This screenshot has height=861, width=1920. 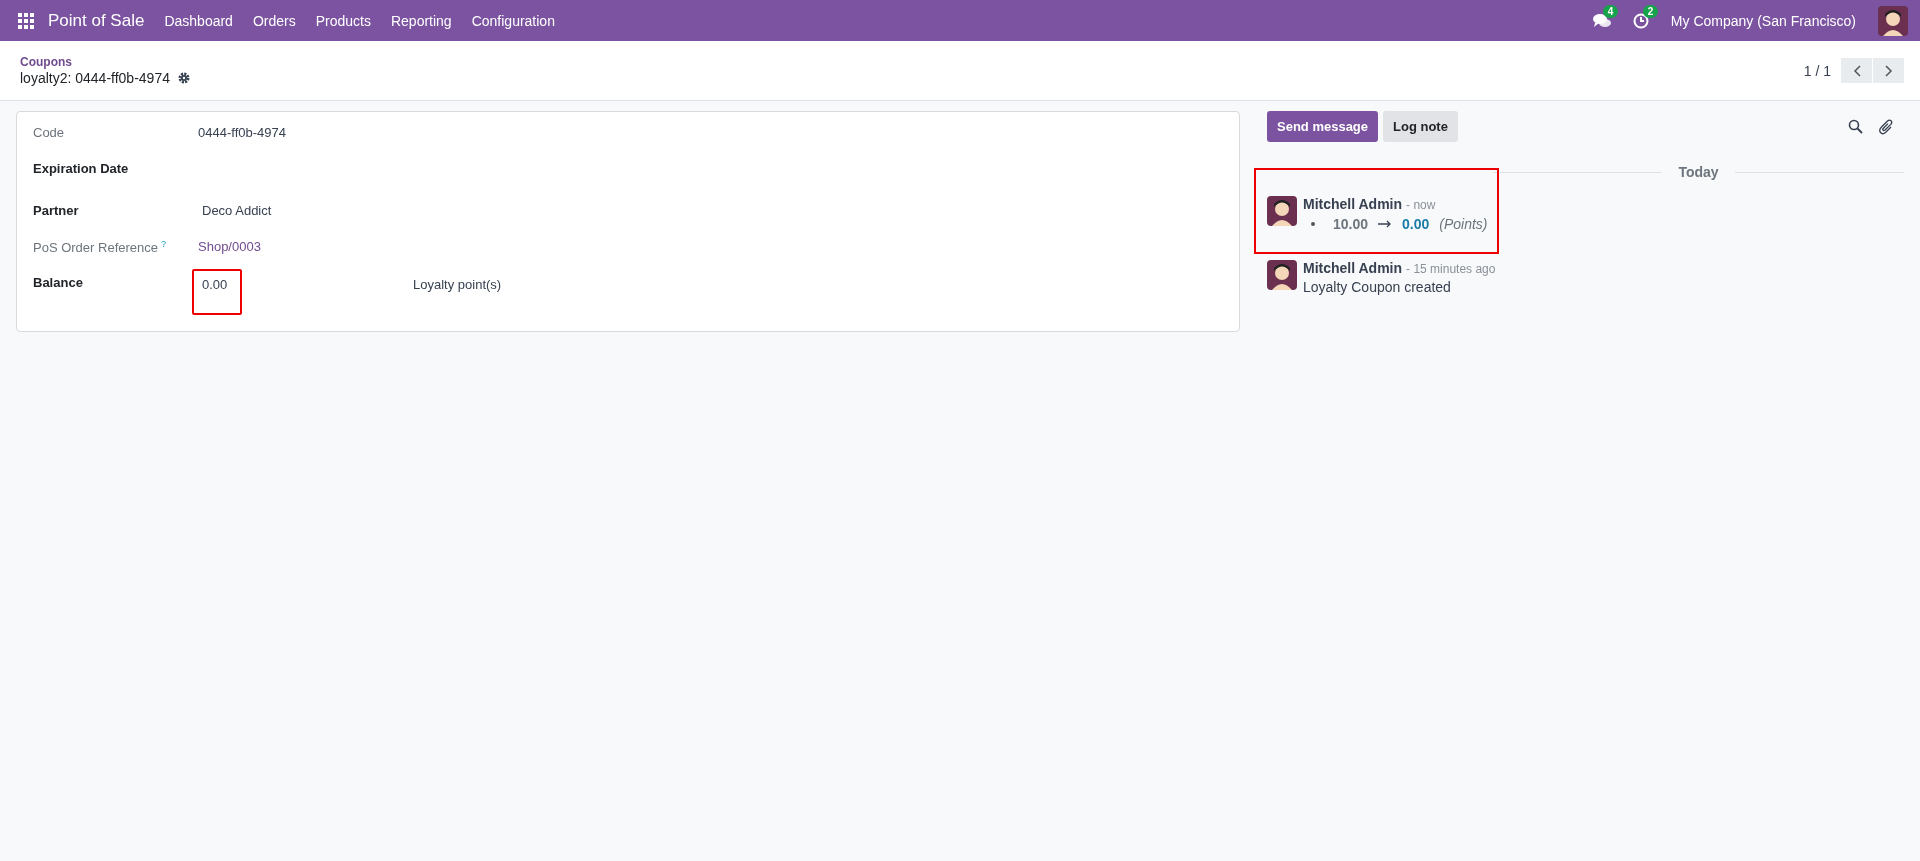 What do you see at coordinates (1817, 70) in the screenshot?
I see `pager-value: 1 / 1` at bounding box center [1817, 70].